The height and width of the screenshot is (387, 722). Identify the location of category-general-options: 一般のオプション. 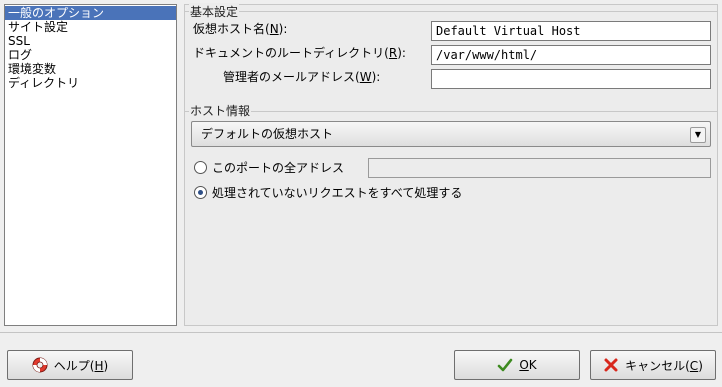
(90, 13).